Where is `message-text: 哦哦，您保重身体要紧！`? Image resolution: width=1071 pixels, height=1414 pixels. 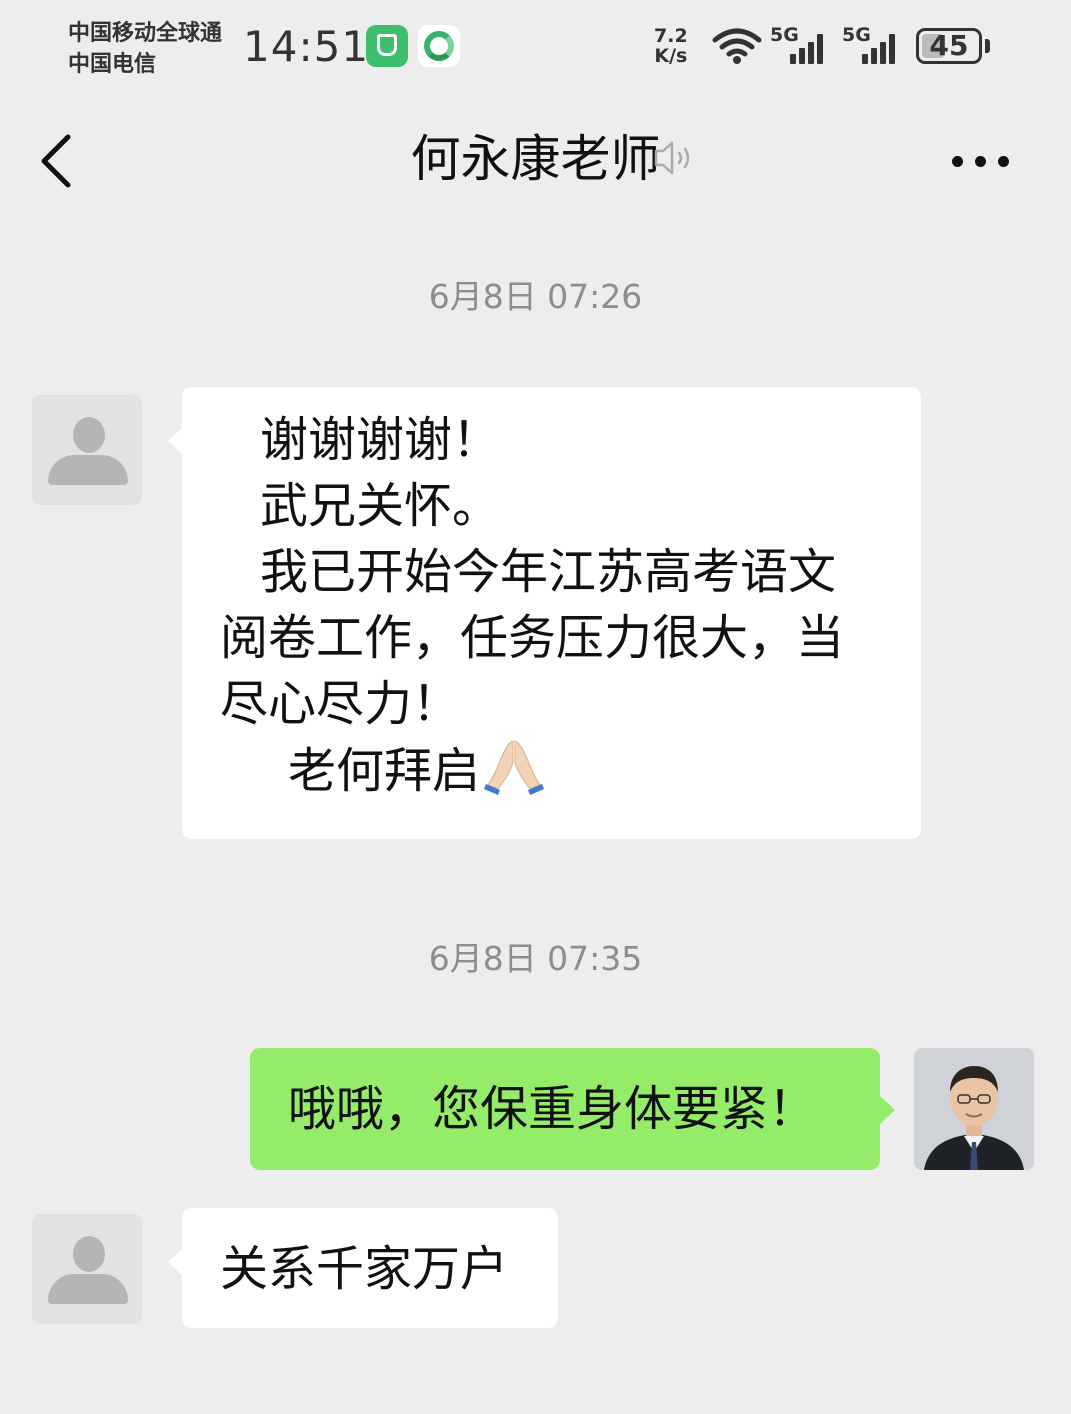
message-text: 哦哦，您保重身体要紧！ is located at coordinates (552, 1109).